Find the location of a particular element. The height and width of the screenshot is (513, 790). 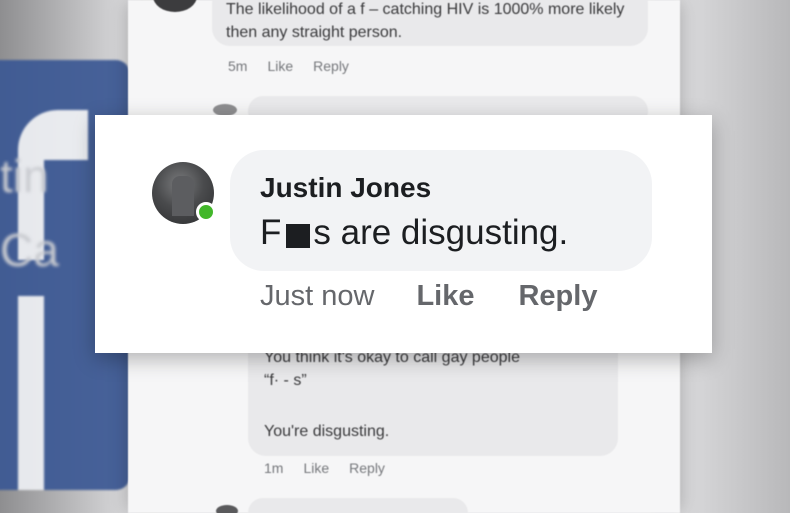

comment-text-start: F is located at coordinates (271, 232).